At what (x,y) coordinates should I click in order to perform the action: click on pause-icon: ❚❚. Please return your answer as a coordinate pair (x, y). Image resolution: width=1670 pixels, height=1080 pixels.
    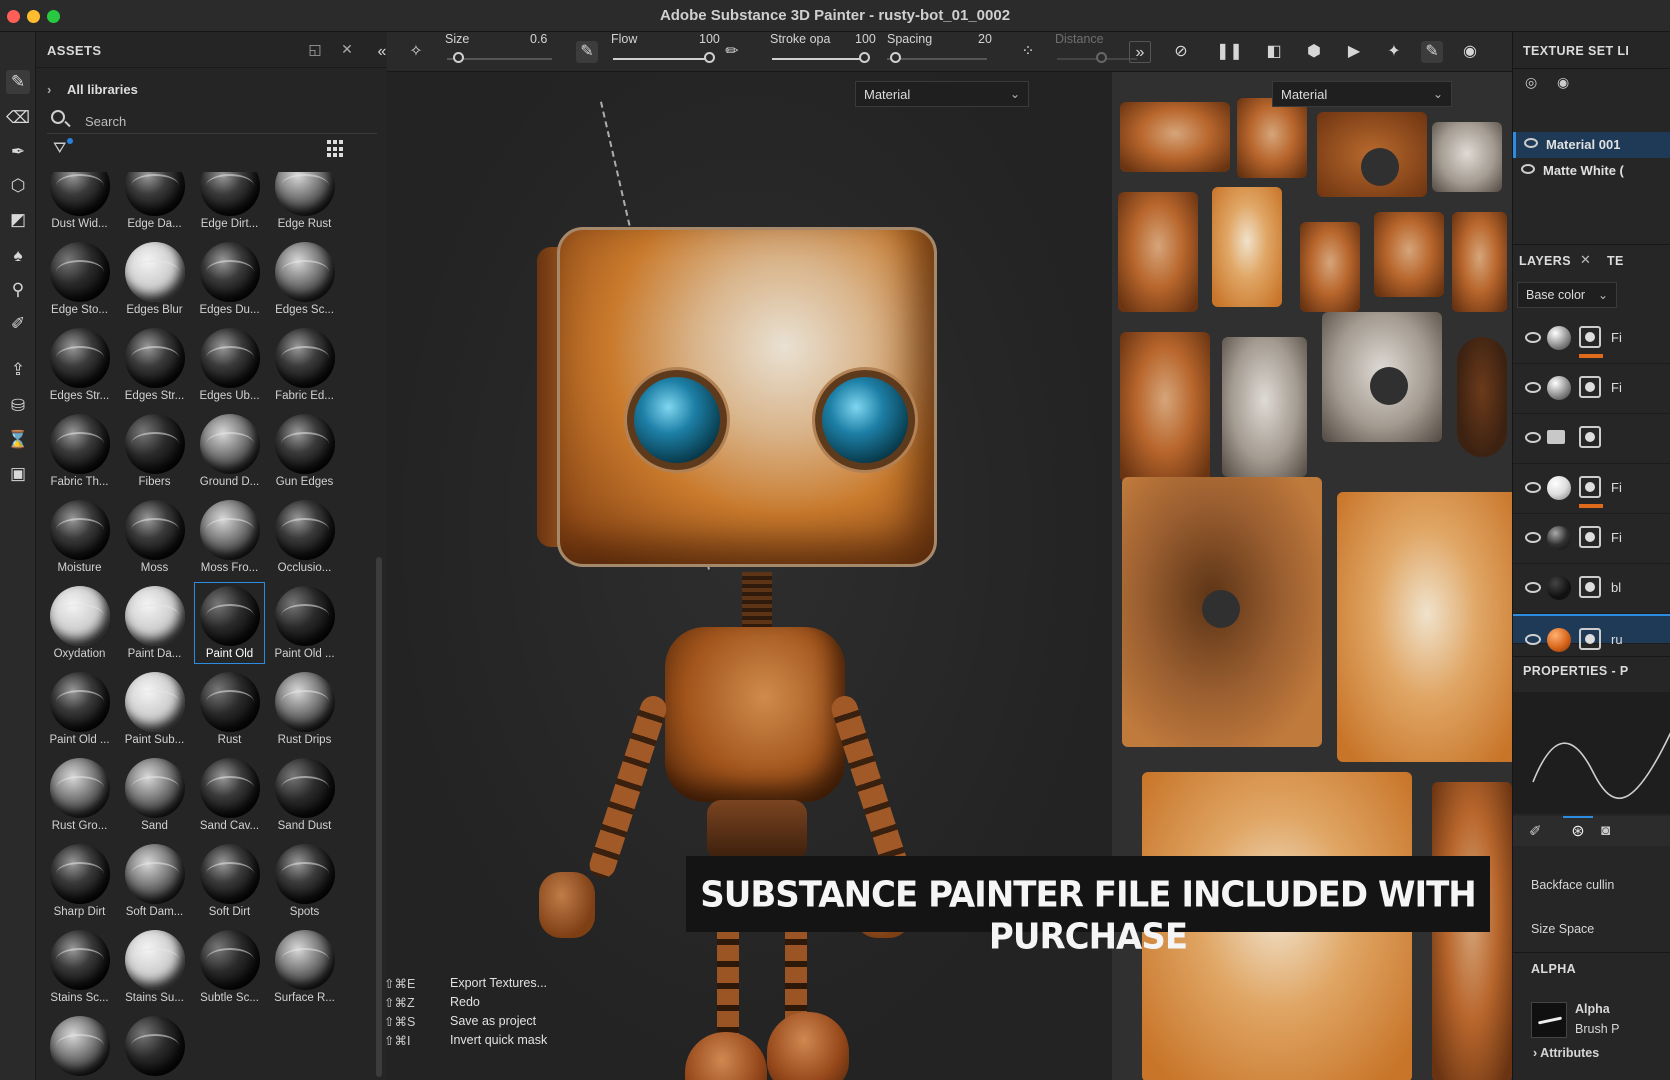
    Looking at the image, I should click on (1229, 52).